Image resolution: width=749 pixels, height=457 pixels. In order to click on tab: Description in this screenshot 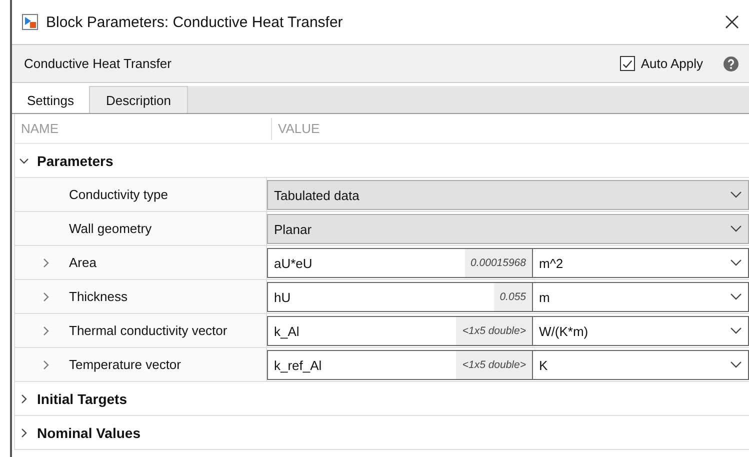, I will do `click(138, 99)`.